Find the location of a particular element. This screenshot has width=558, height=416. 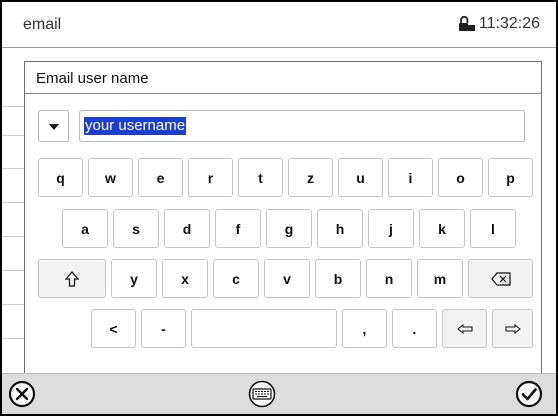

key-w: w is located at coordinates (110, 177).